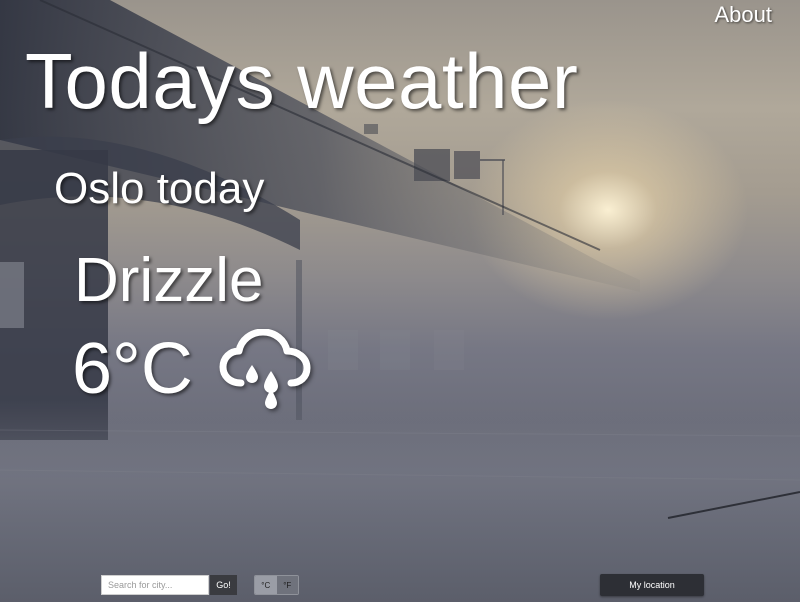  I want to click on unit-fahrenheit-button: °F, so click(287, 585).